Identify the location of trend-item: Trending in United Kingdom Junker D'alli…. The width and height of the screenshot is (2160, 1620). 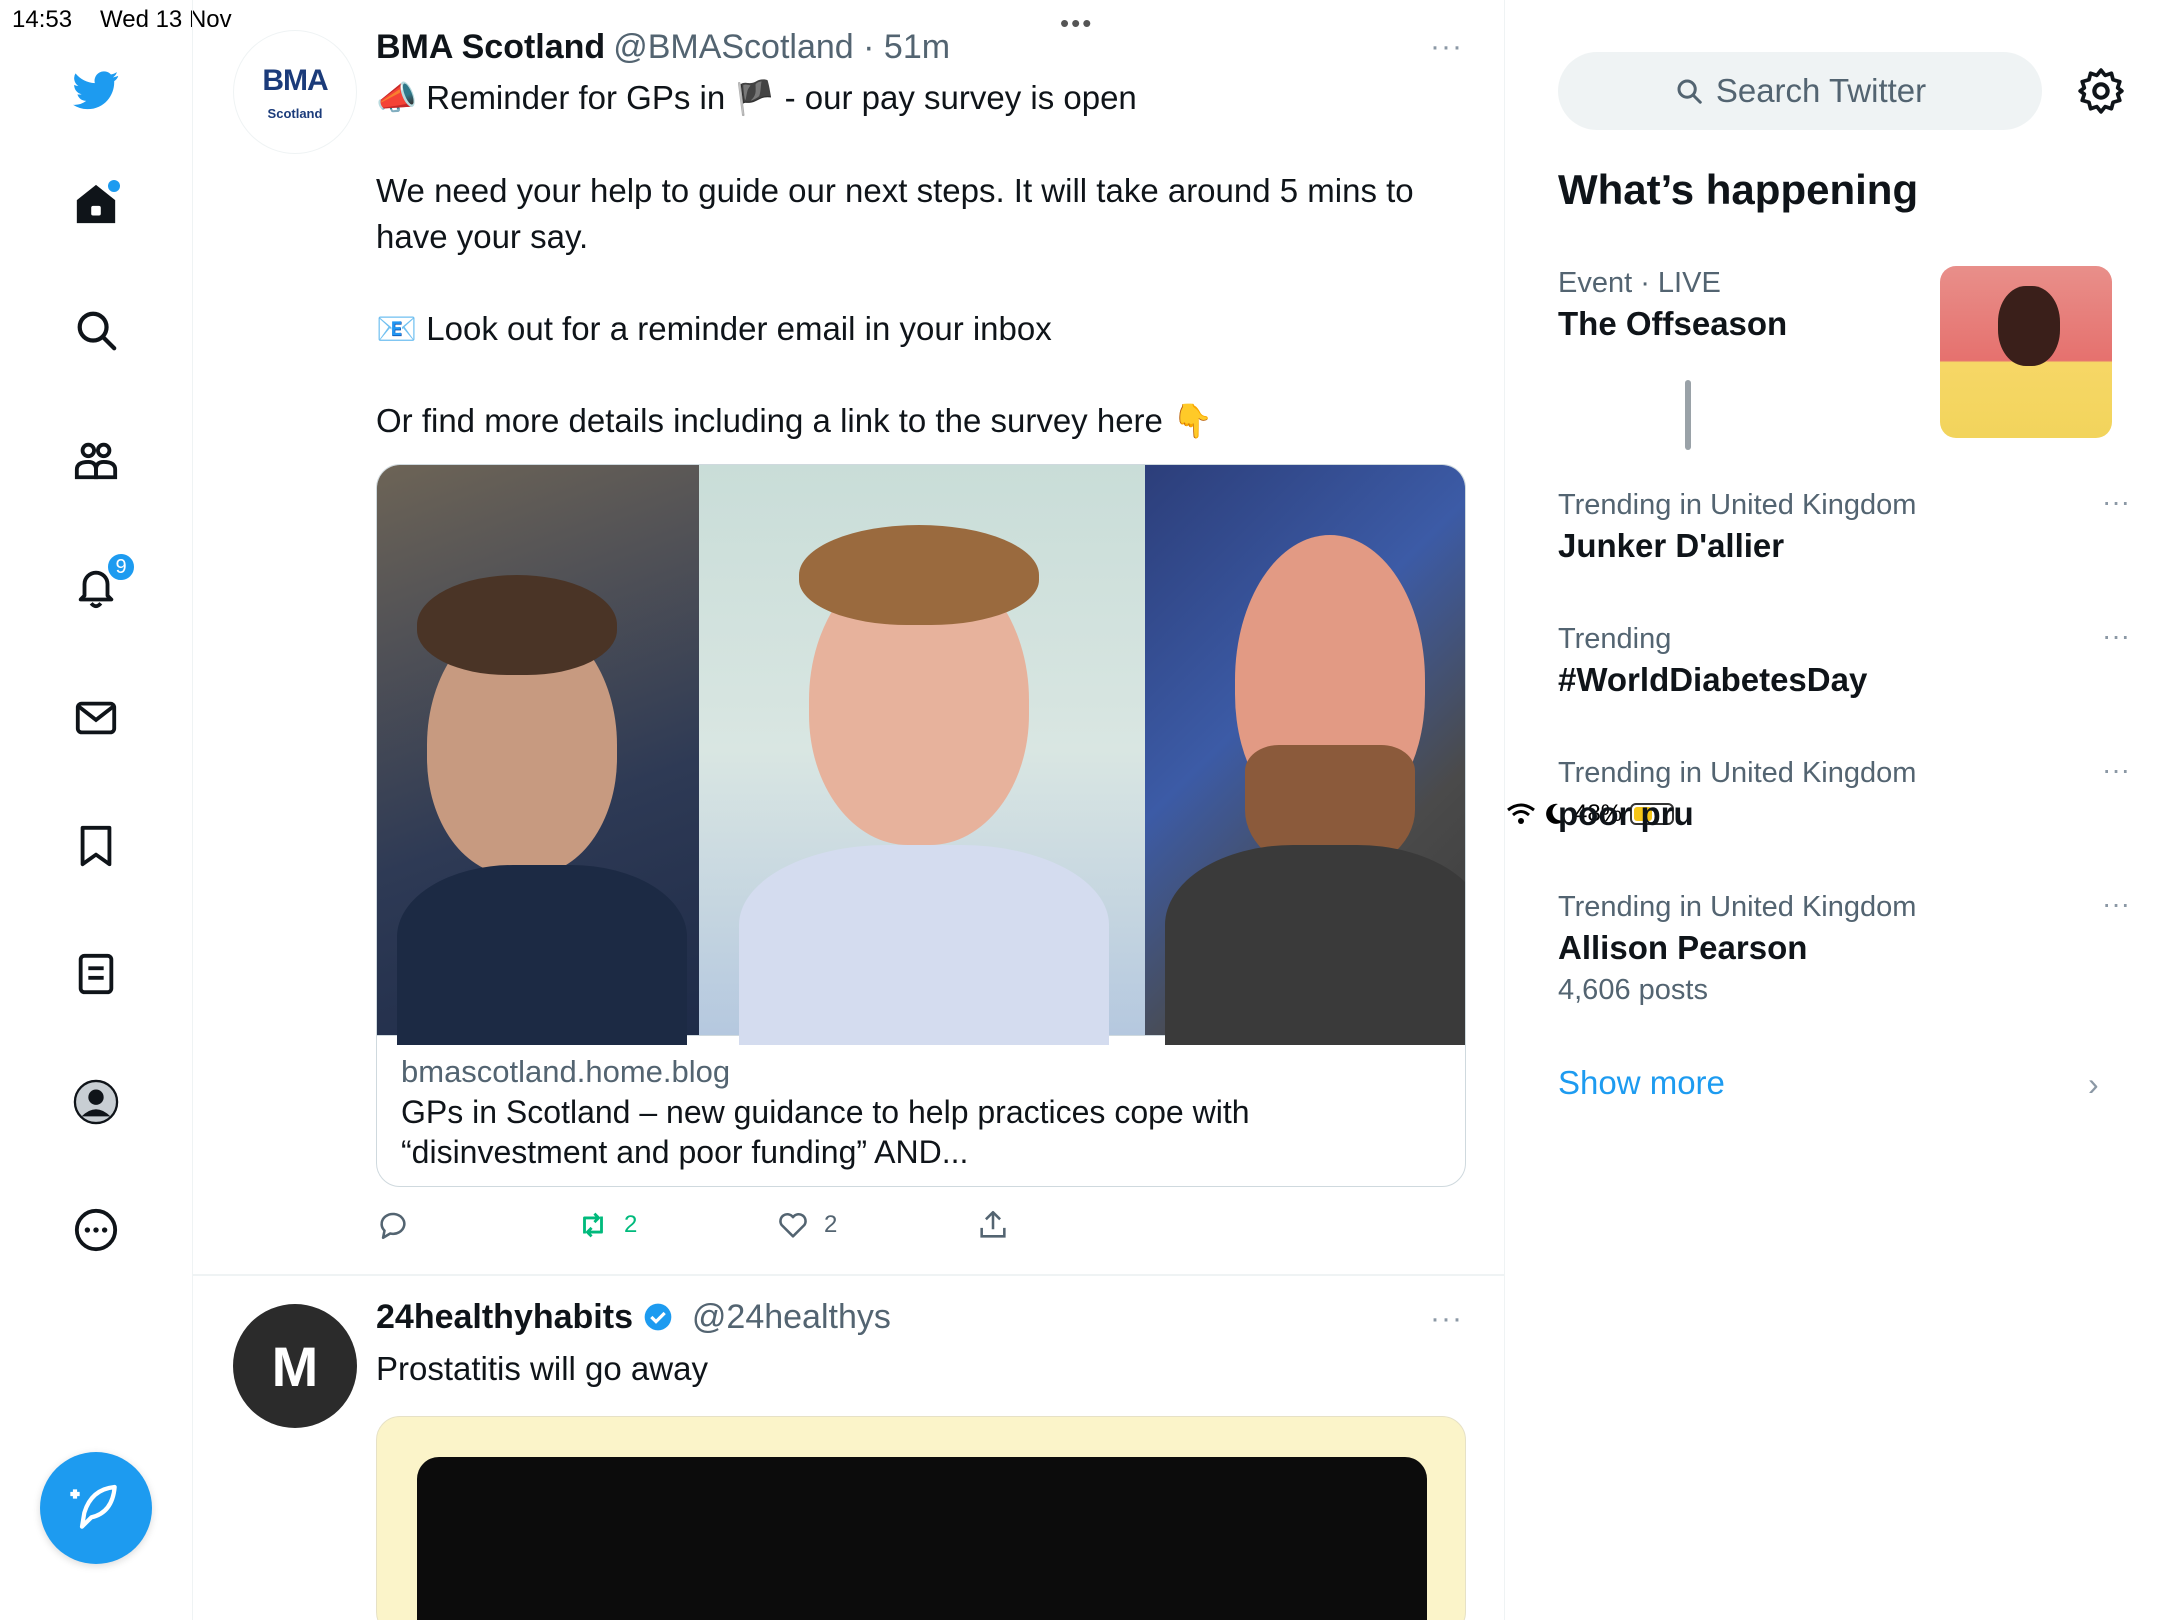
(1844, 527).